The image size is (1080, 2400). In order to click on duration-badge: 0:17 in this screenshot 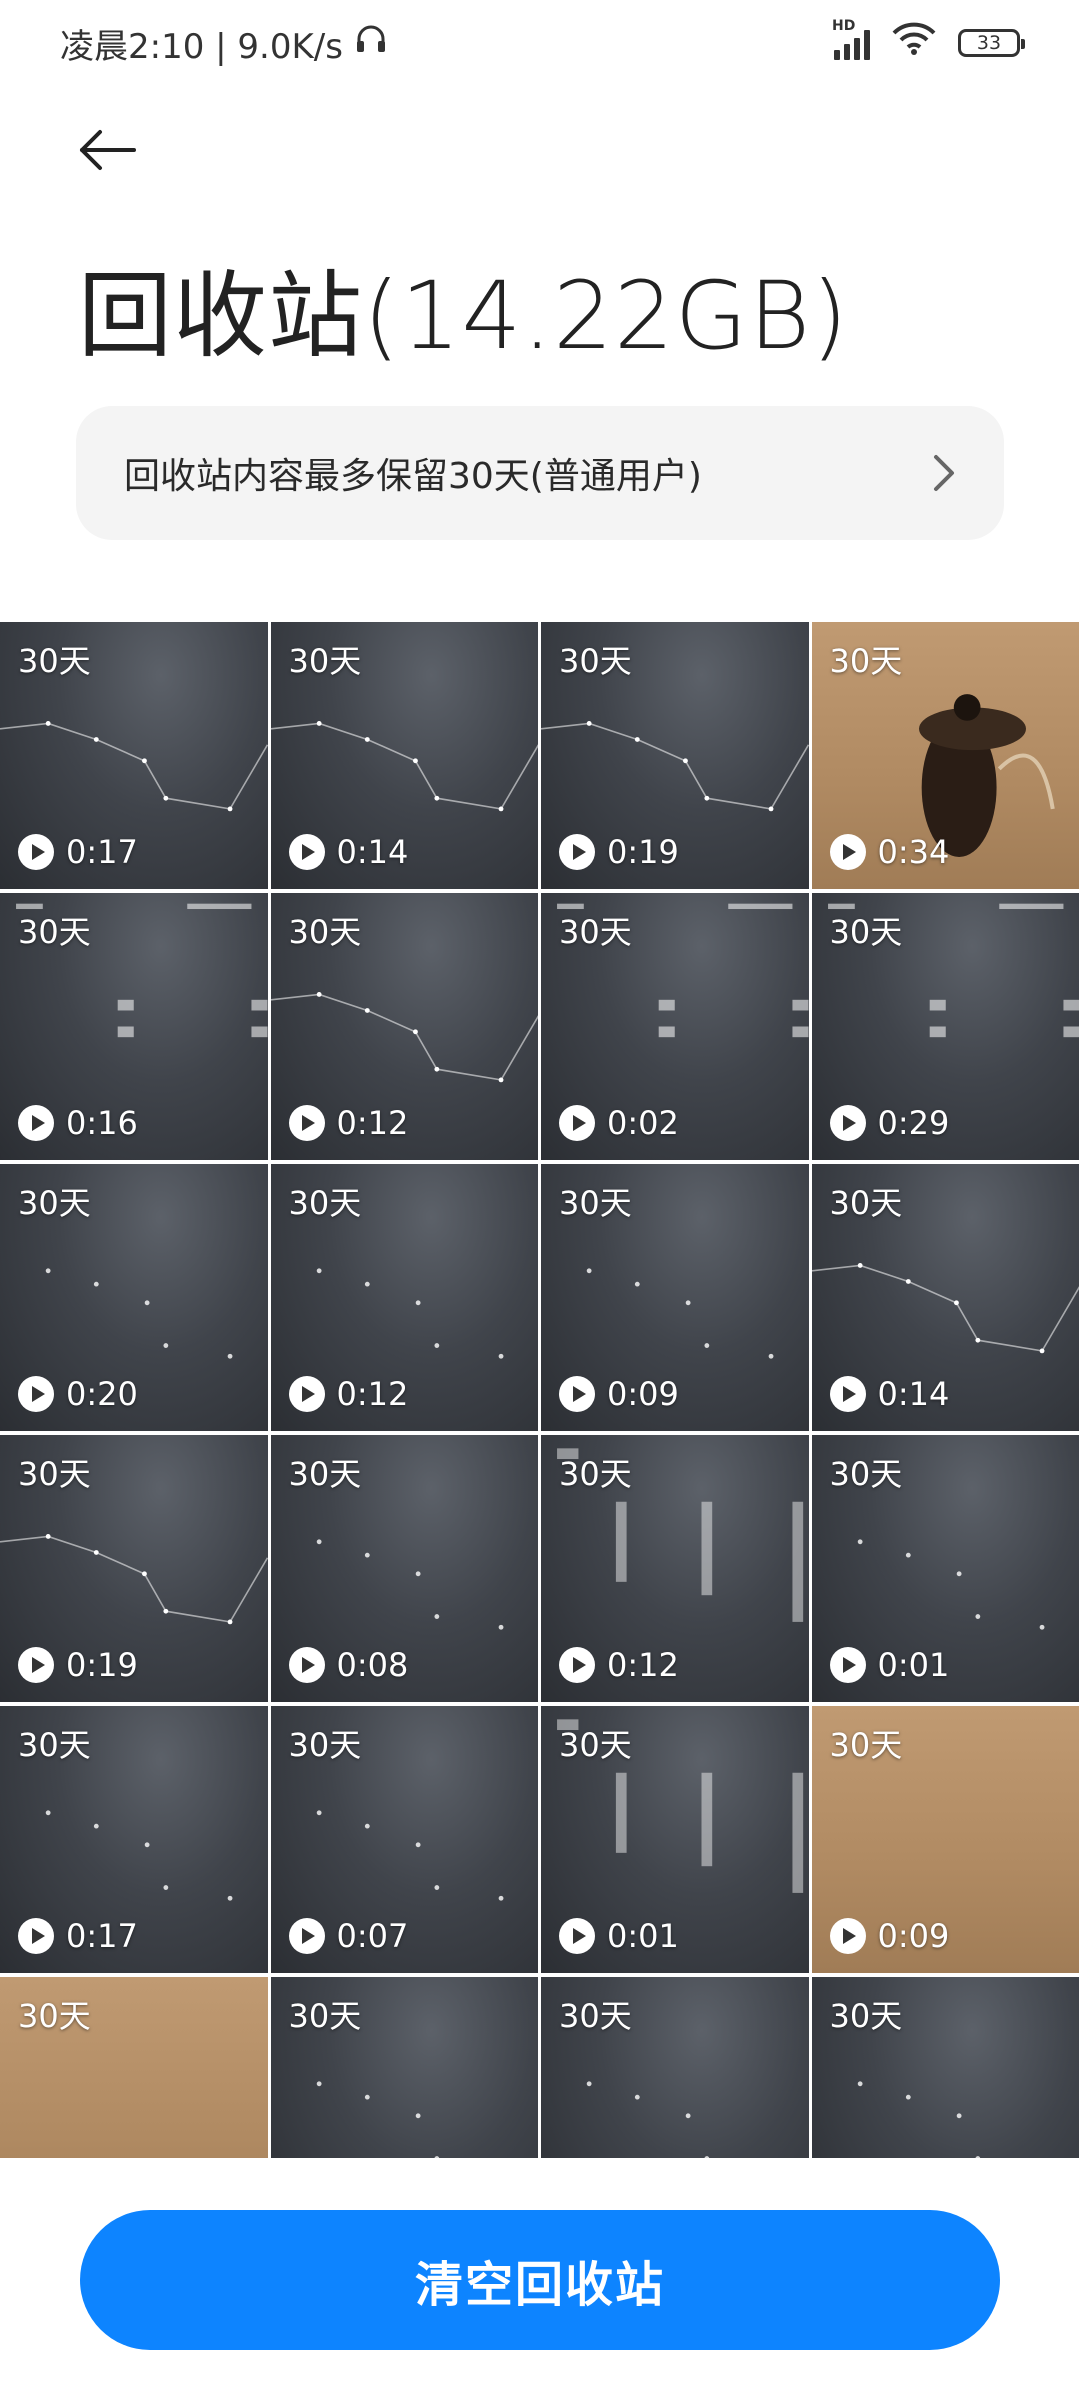, I will do `click(78, 852)`.